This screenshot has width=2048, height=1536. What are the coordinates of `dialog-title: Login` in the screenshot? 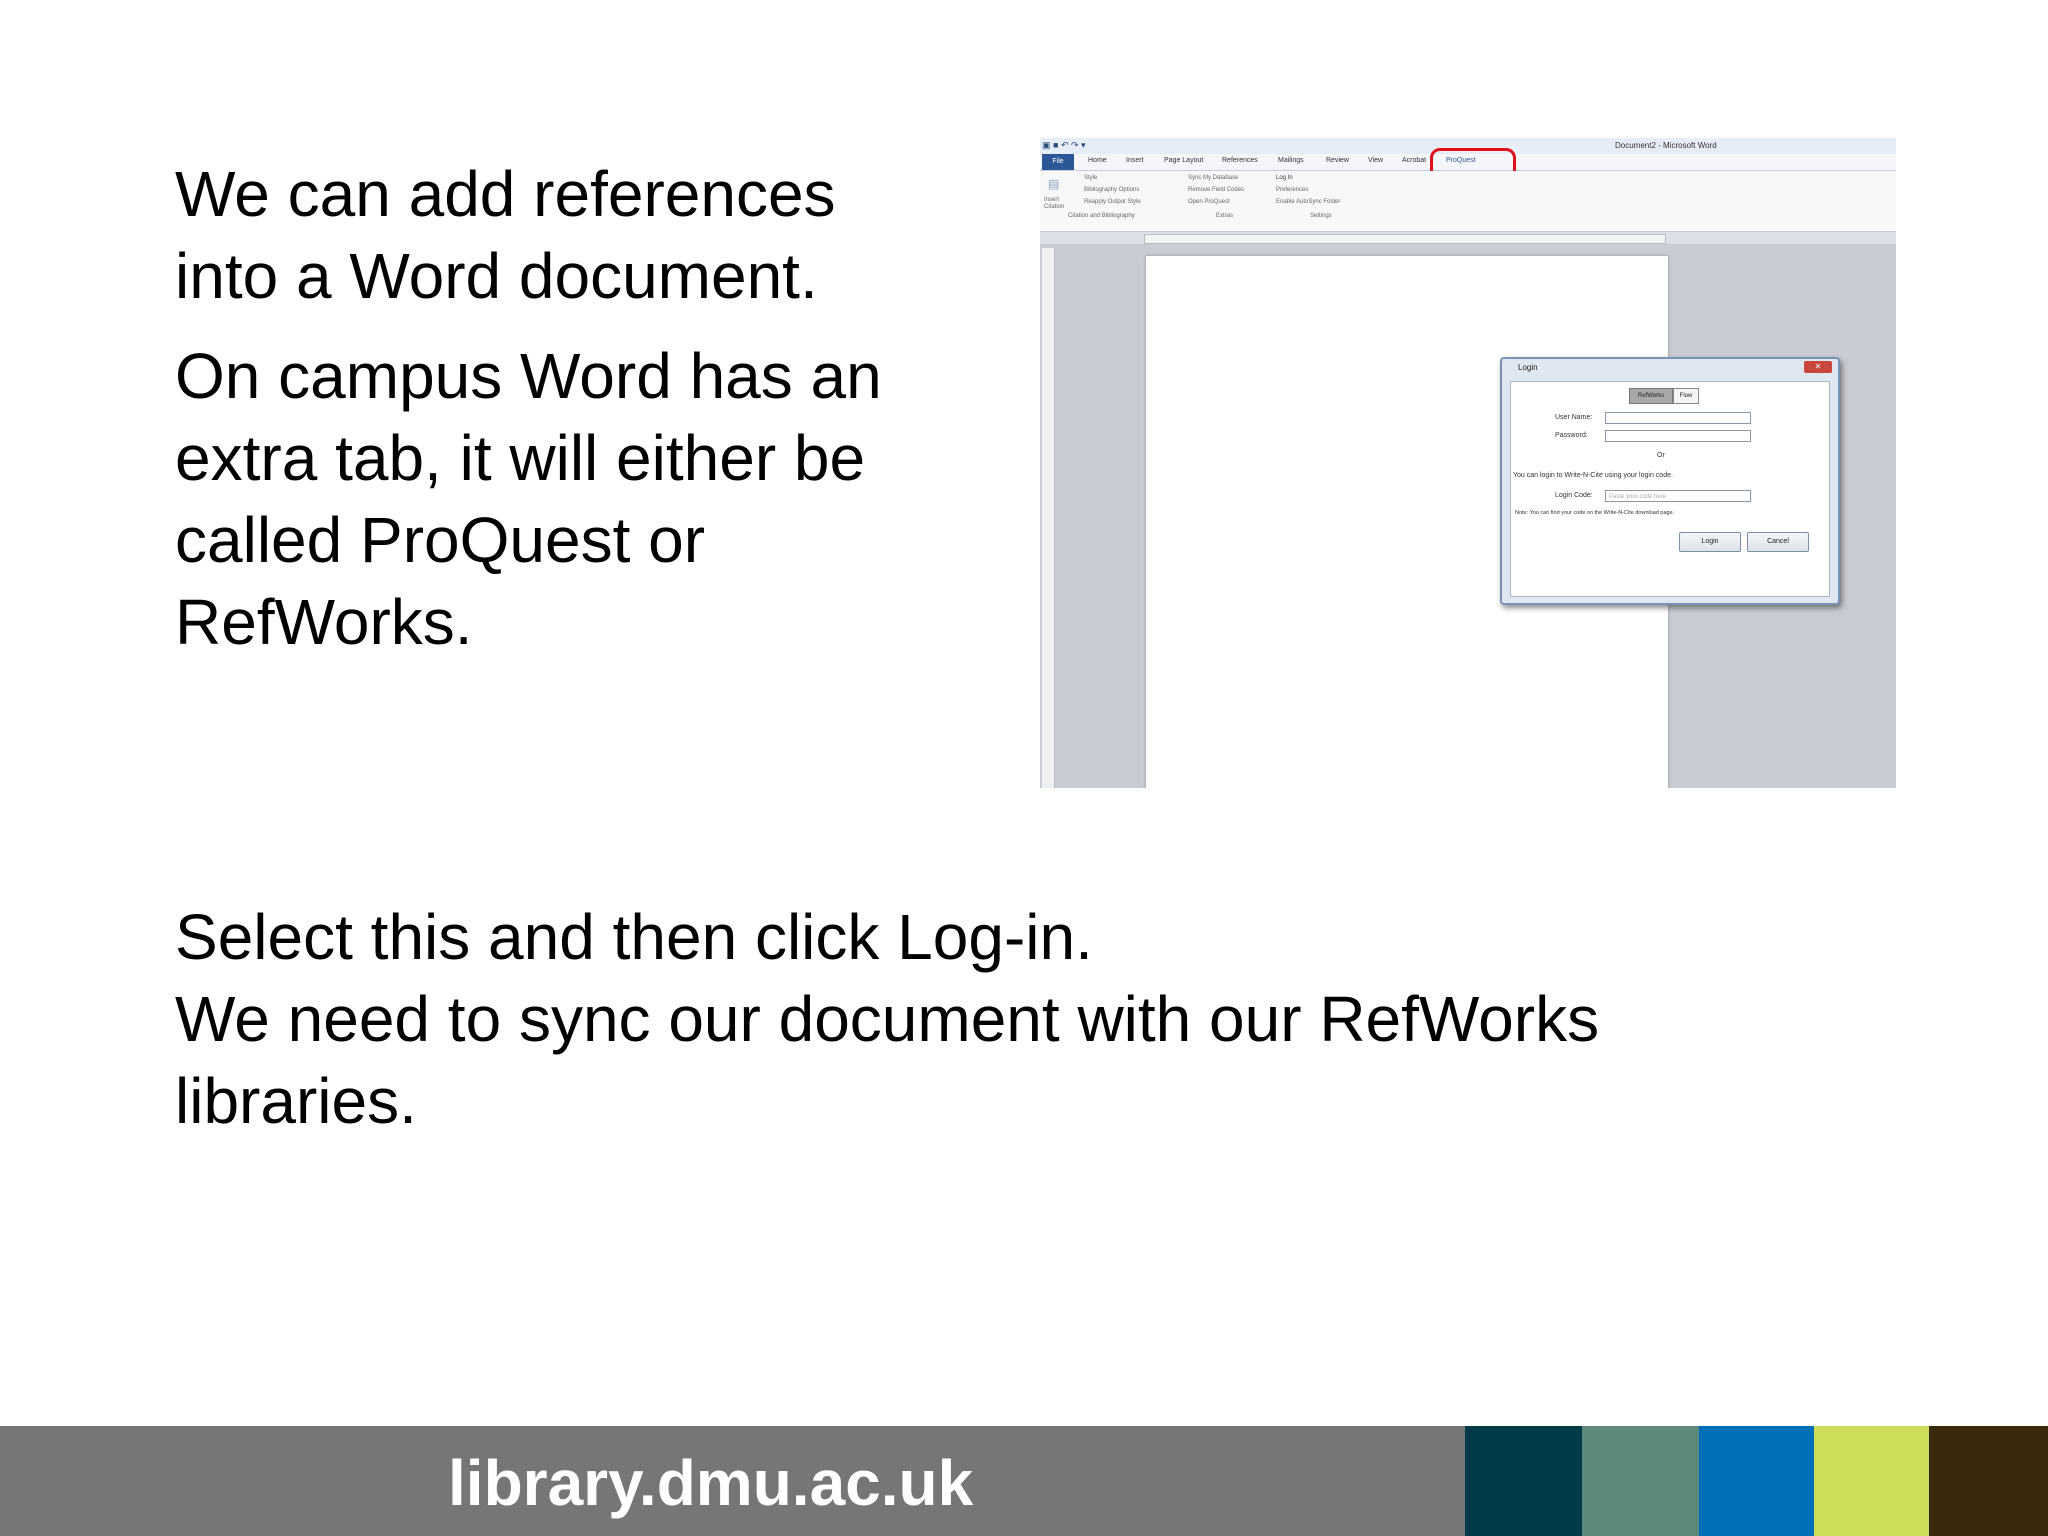 It's located at (1528, 367).